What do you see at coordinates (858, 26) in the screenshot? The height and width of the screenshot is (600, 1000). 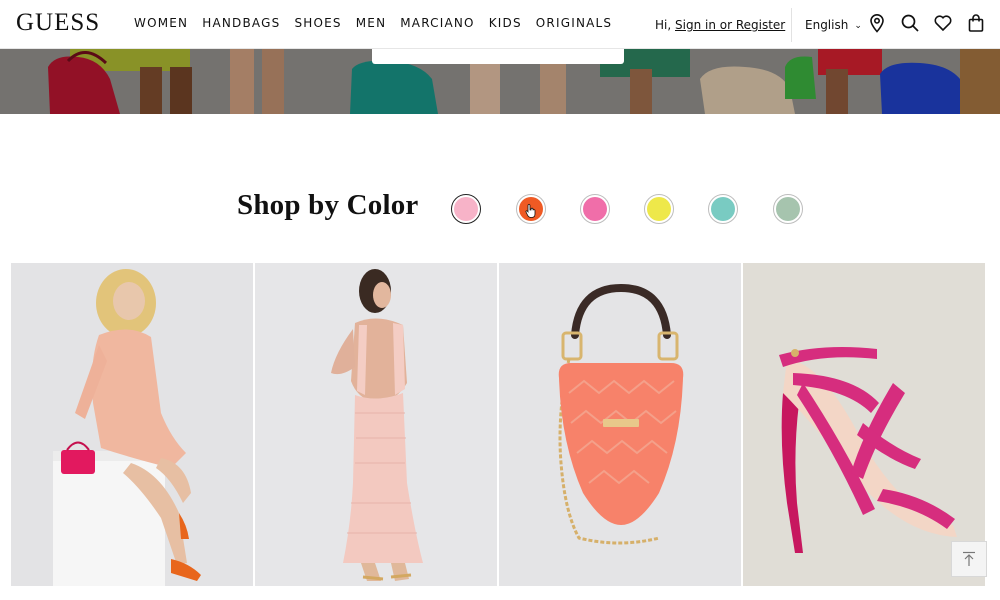 I see `chevron-down-icon: ⌄` at bounding box center [858, 26].